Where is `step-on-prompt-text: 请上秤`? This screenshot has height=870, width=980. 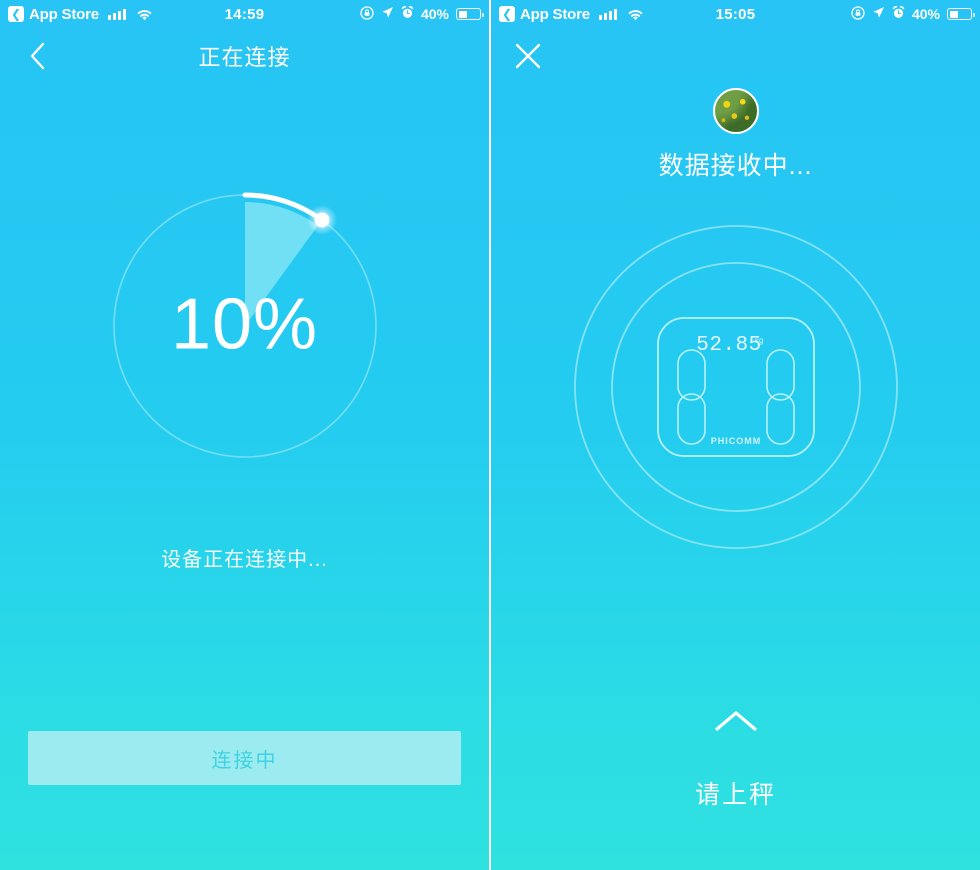 step-on-prompt-text: 请上秤 is located at coordinates (735, 795).